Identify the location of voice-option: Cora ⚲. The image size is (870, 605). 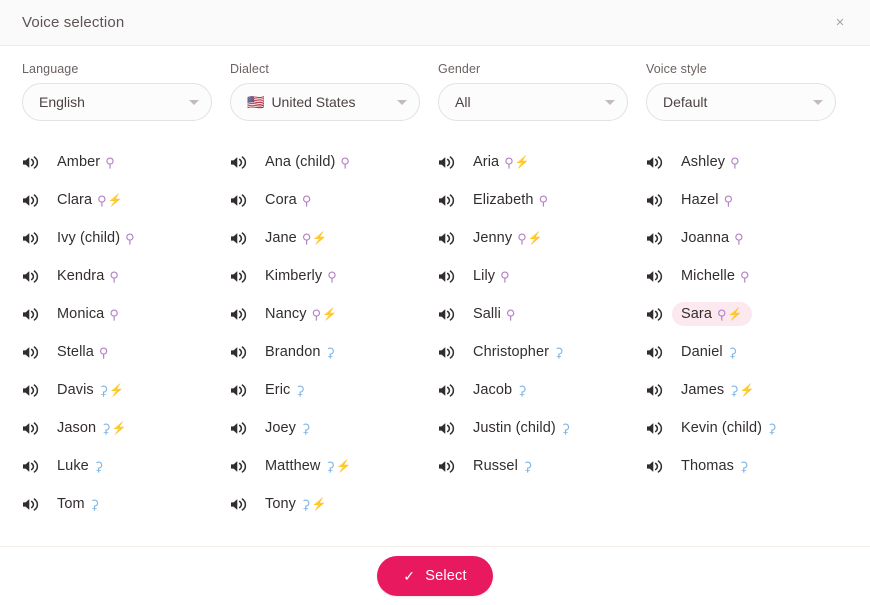
(288, 200).